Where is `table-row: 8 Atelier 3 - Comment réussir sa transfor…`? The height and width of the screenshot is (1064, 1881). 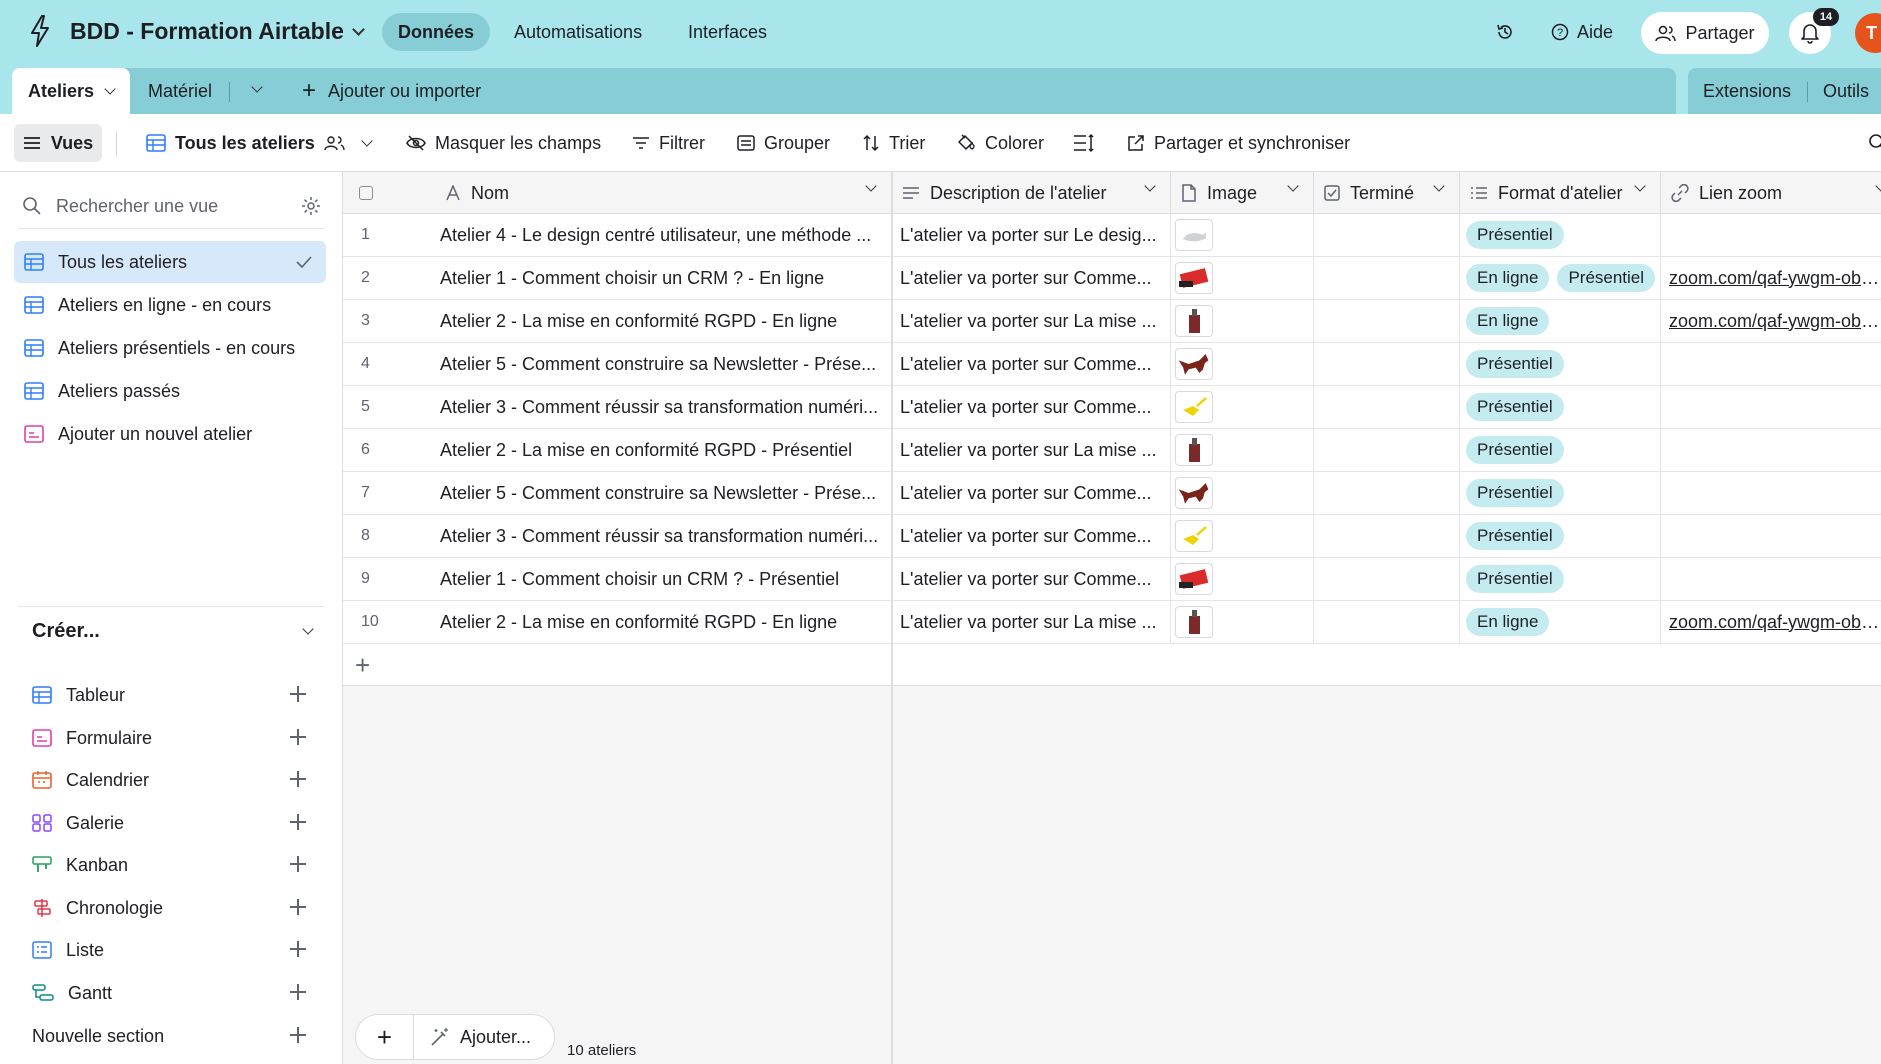
table-row: 8 Atelier 3 - Comment réussir sa transfor… is located at coordinates (1112, 536).